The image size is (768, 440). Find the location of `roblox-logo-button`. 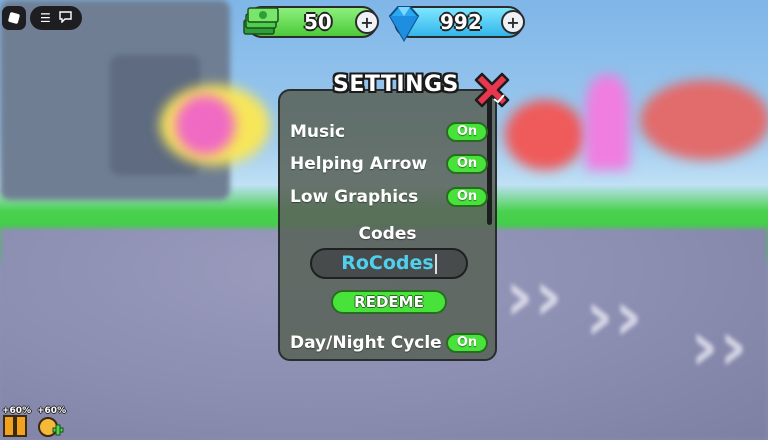

roblox-logo-button is located at coordinates (14, 18).